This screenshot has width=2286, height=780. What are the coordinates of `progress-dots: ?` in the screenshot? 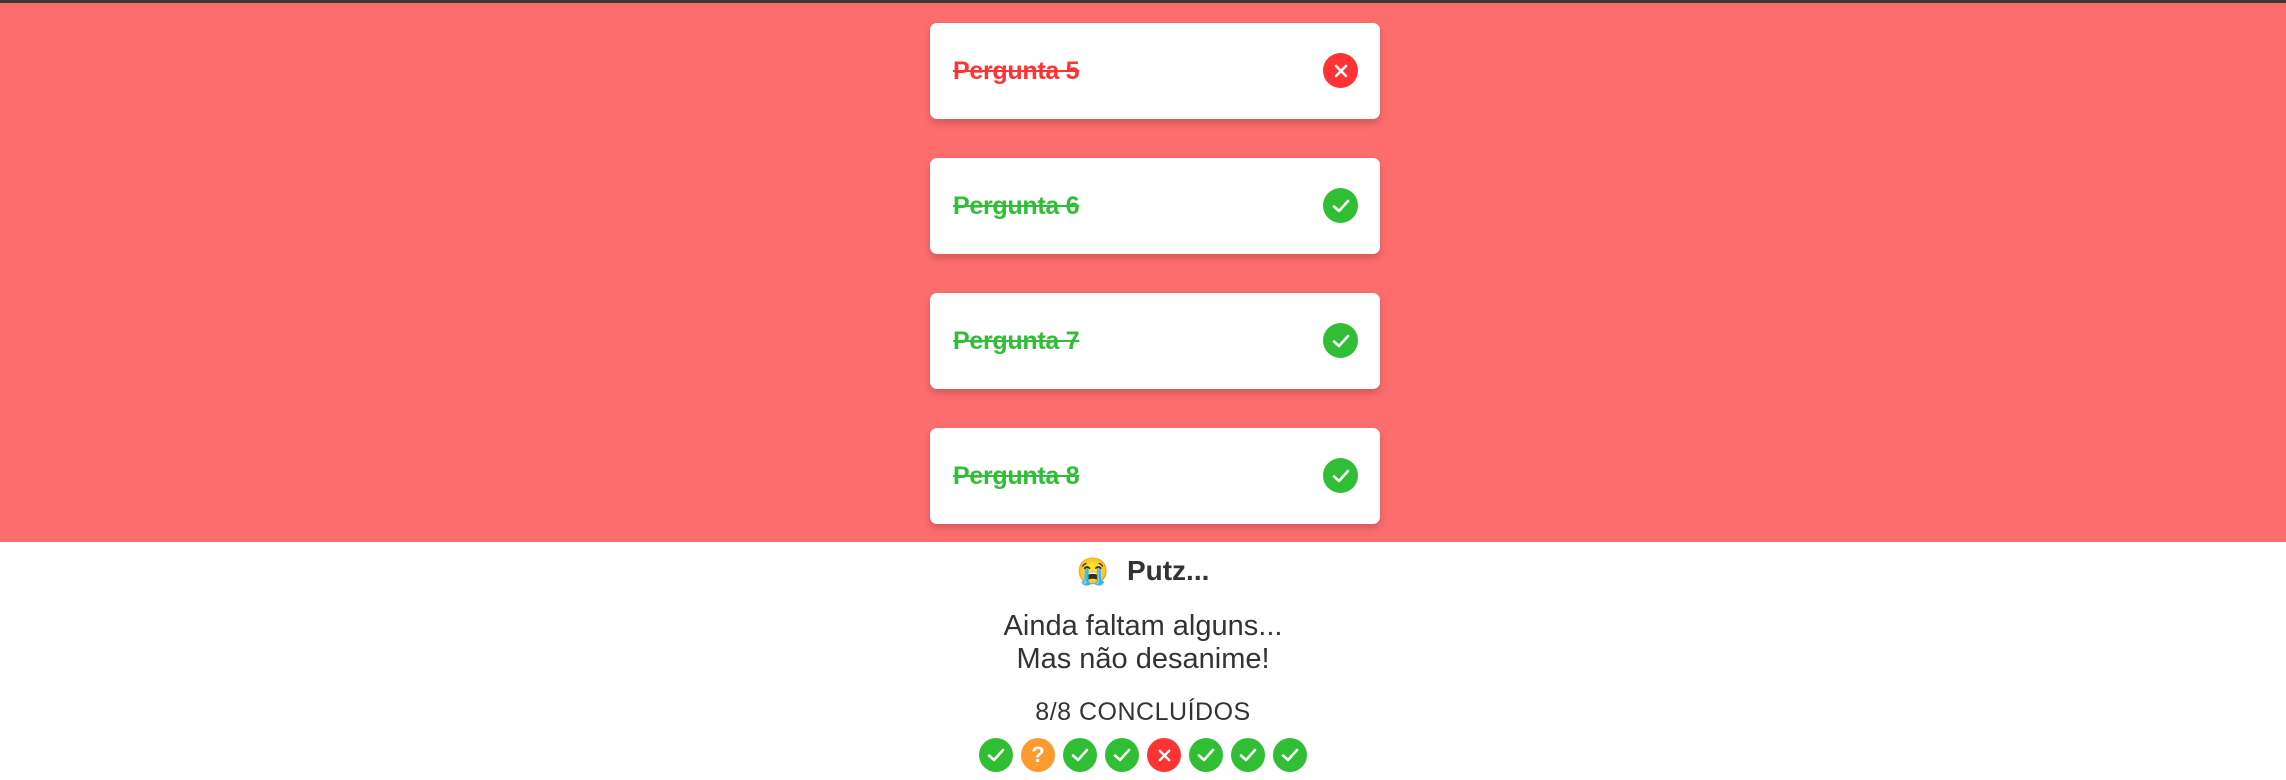 It's located at (1143, 755).